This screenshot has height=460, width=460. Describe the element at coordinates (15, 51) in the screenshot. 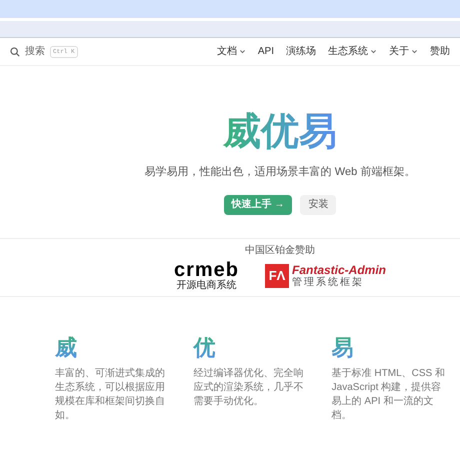

I see `search-icon` at that location.